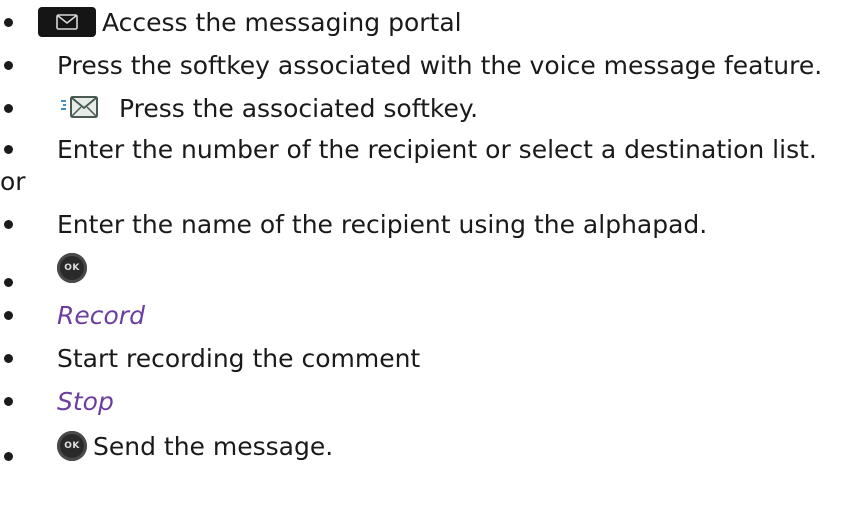 Image resolution: width=866 pixels, height=506 pixels. Describe the element at coordinates (433, 446) in the screenshot. I see `list-item: OK Send the message.` at that location.